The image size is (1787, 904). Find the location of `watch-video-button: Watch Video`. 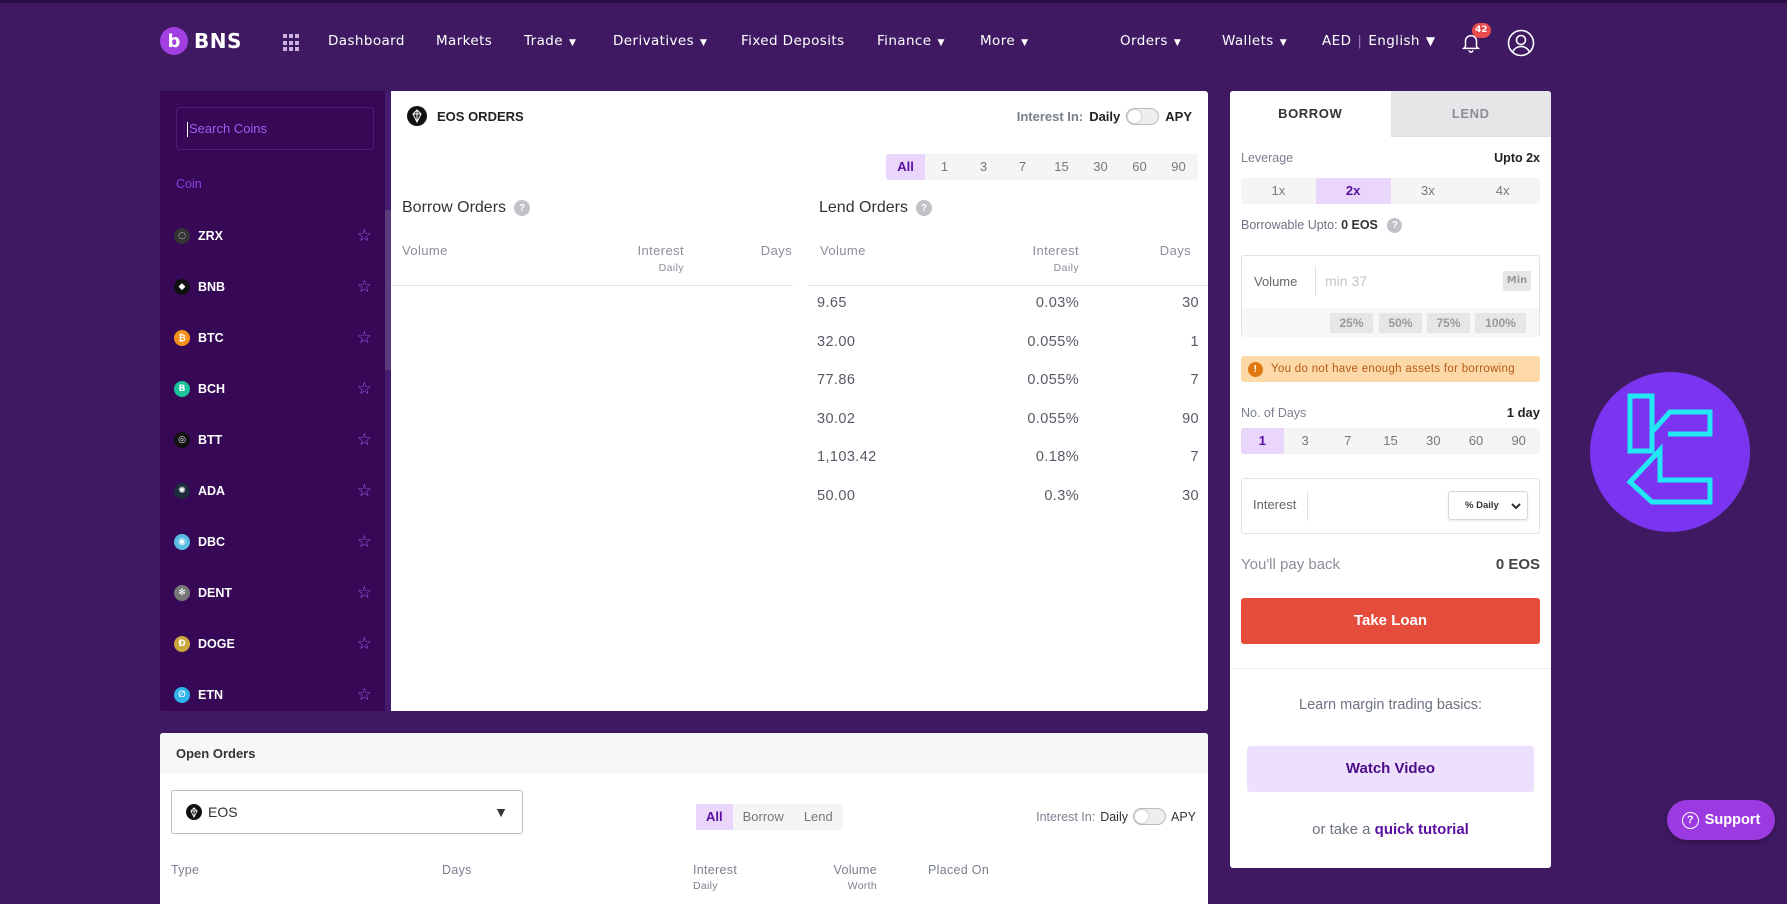

watch-video-button: Watch Video is located at coordinates (1390, 769).